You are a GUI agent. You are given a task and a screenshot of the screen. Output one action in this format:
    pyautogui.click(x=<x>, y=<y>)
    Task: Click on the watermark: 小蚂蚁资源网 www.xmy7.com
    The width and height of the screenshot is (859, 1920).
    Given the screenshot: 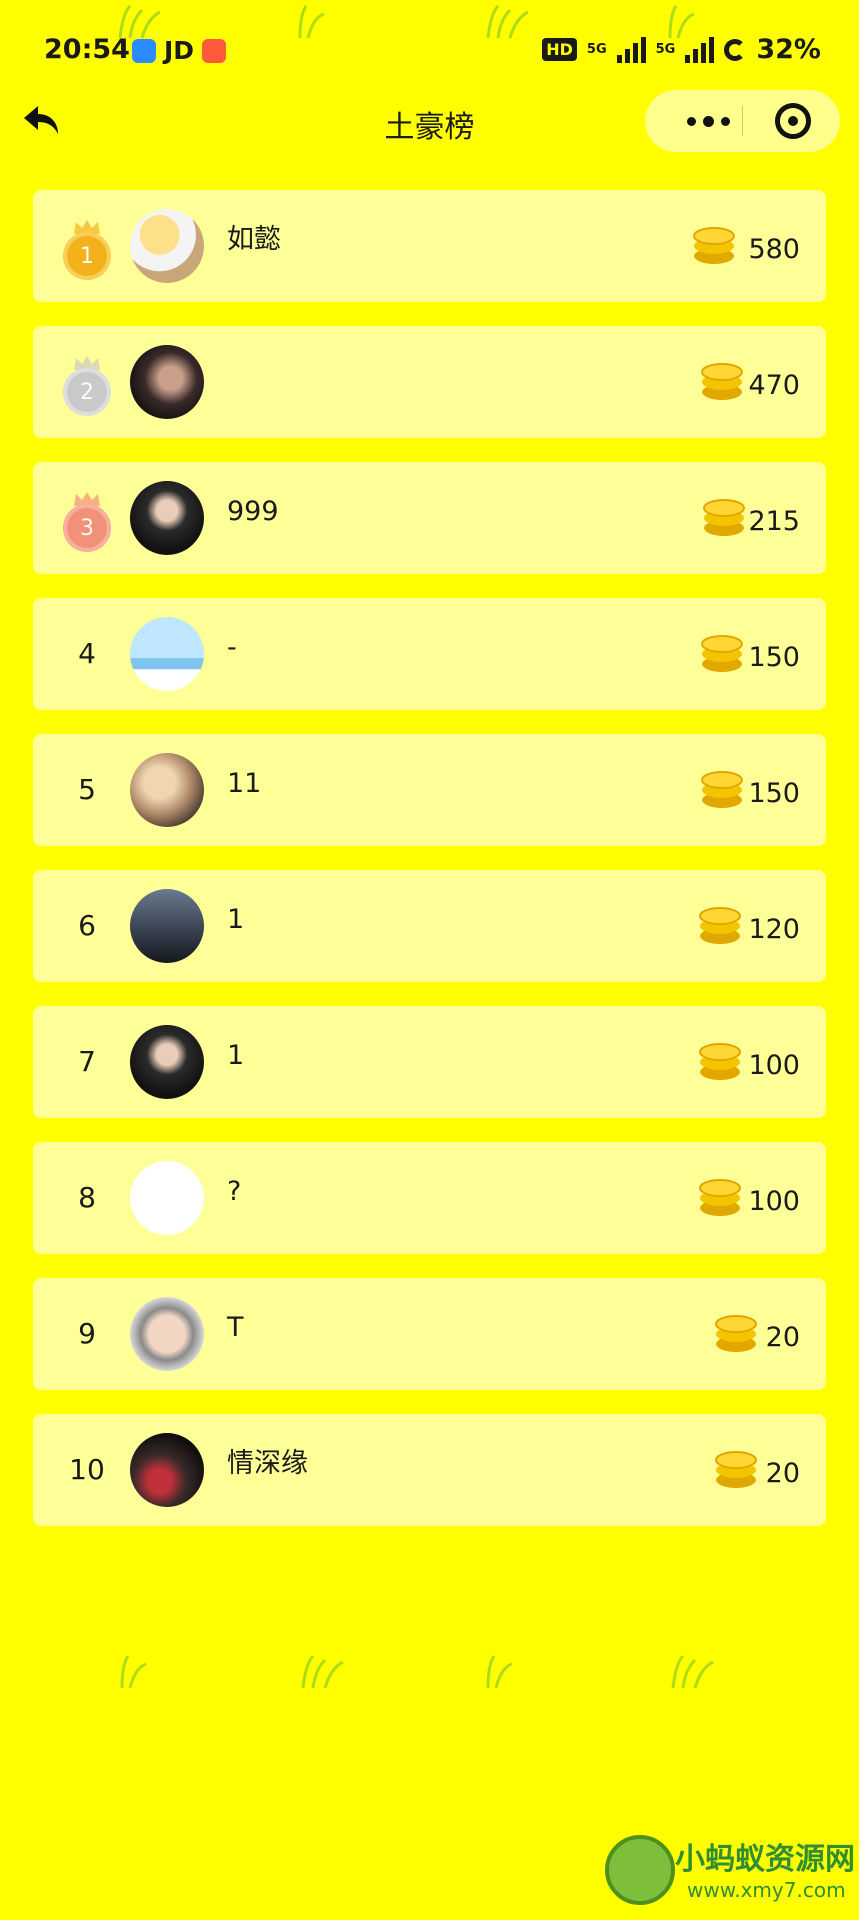 What is the action you would take?
    pyautogui.click(x=730, y=1875)
    